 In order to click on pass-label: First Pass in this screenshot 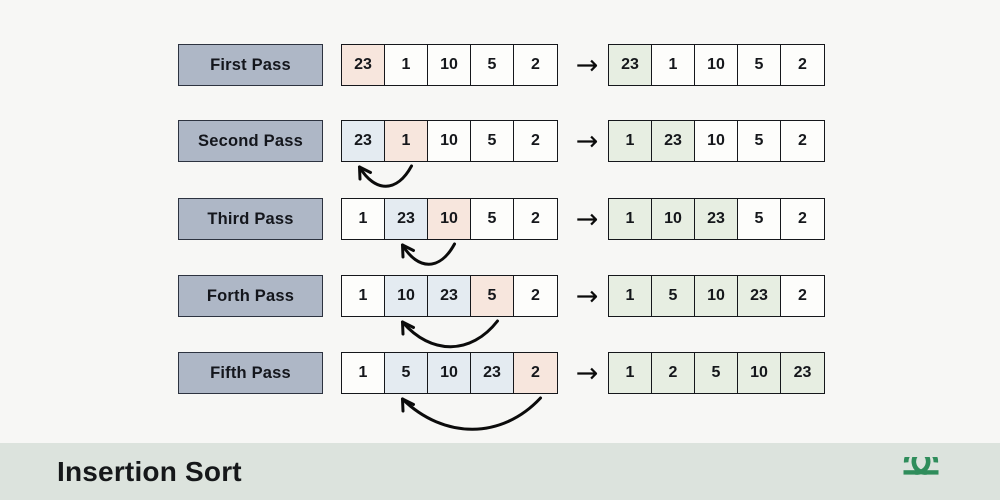, I will do `click(250, 65)`.